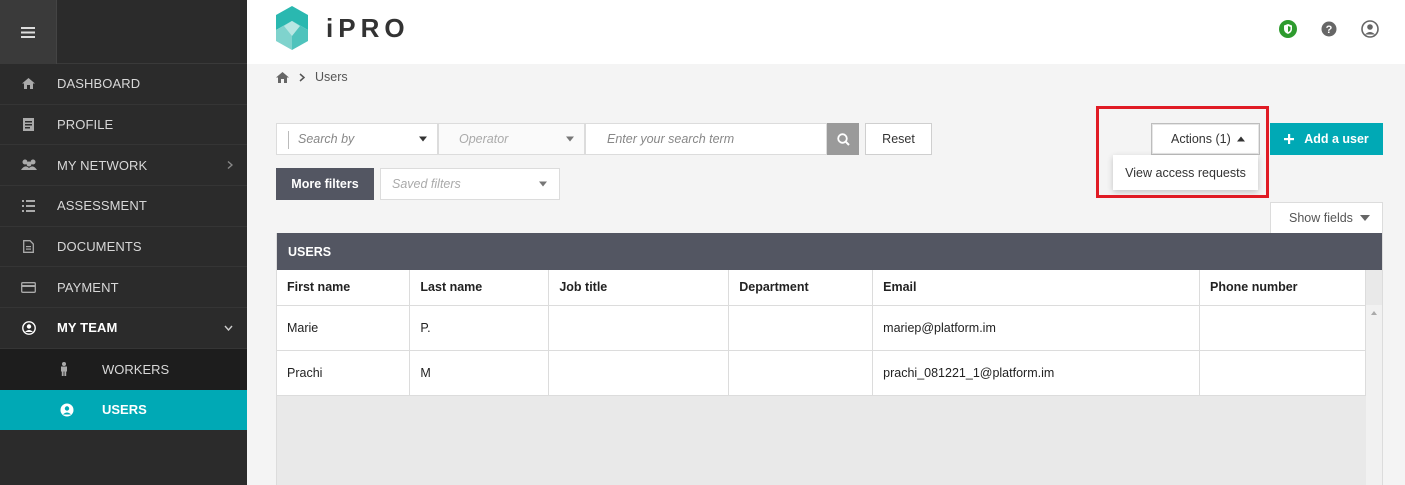  What do you see at coordinates (326, 139) in the screenshot?
I see `search-by-label: Search by` at bounding box center [326, 139].